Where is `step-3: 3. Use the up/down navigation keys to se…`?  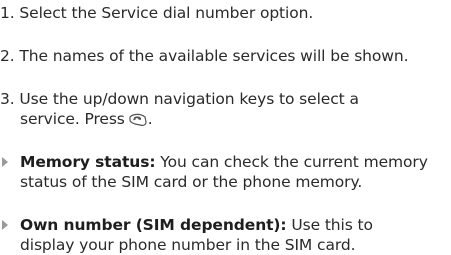
step-3: 3. Use the up/down navigation keys to se… is located at coordinates (179, 99).